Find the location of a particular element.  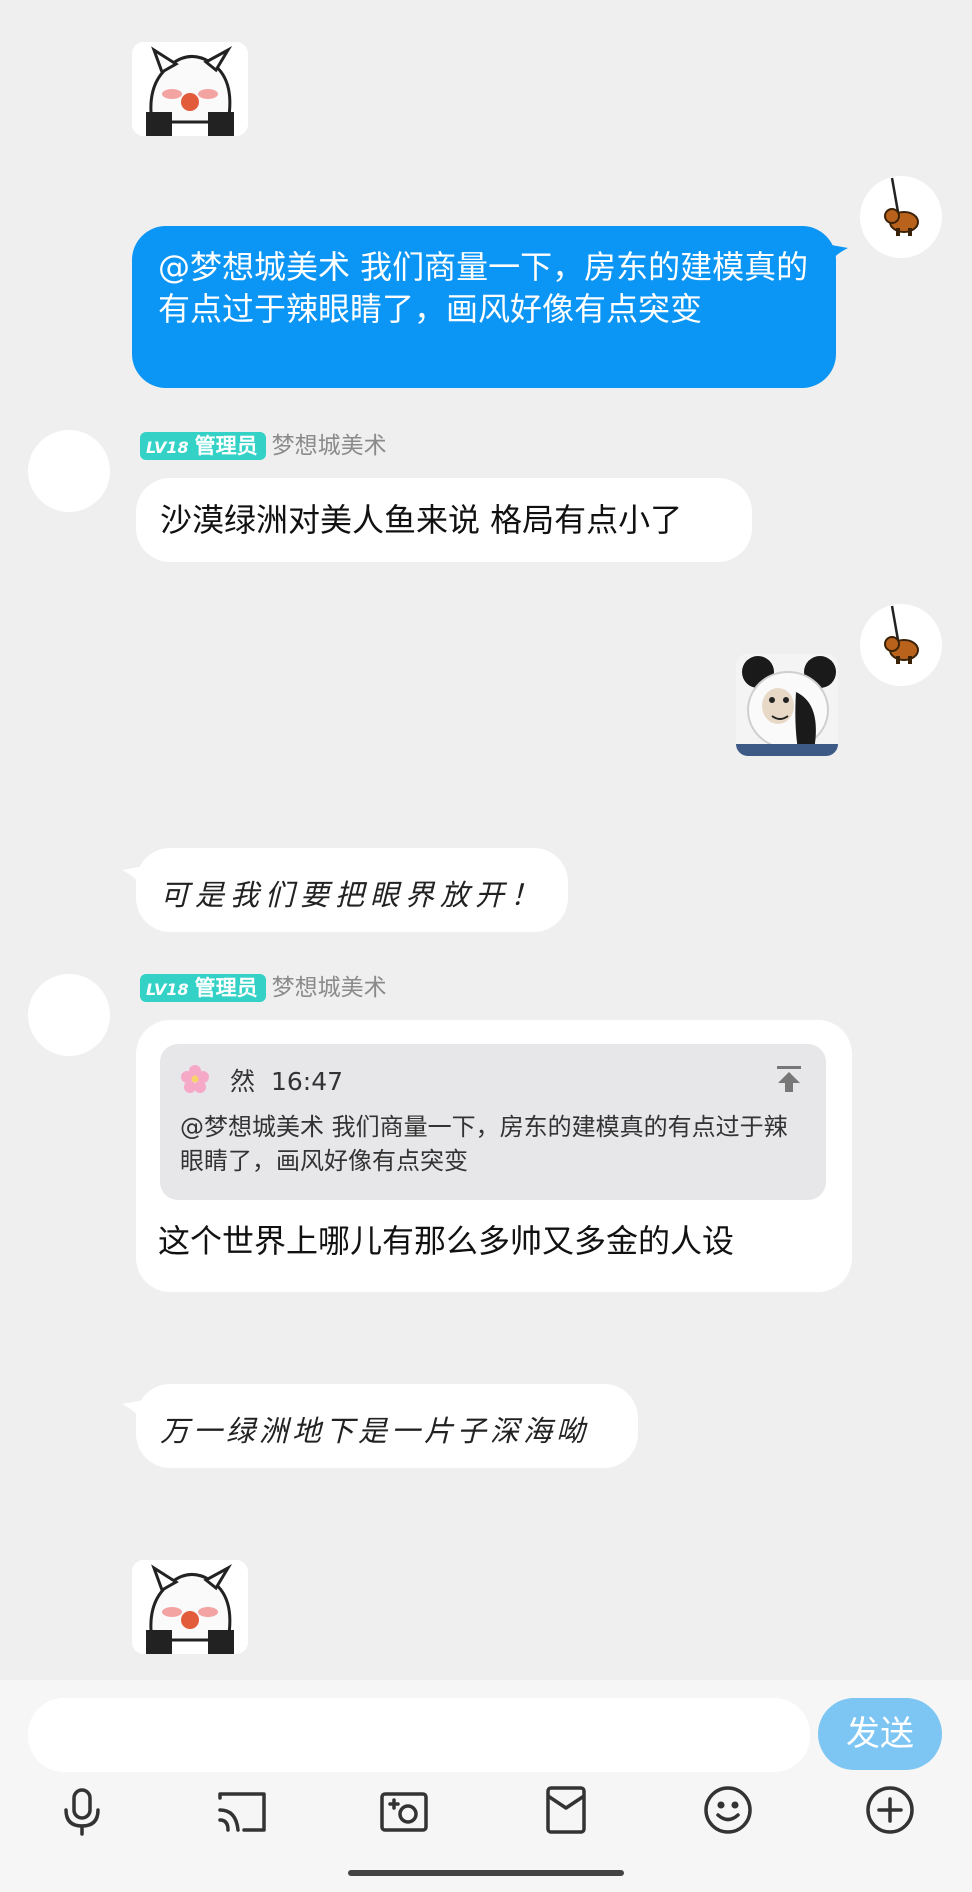

message-bubble: 可是我们要把眼界放开！ is located at coordinates (352, 890).